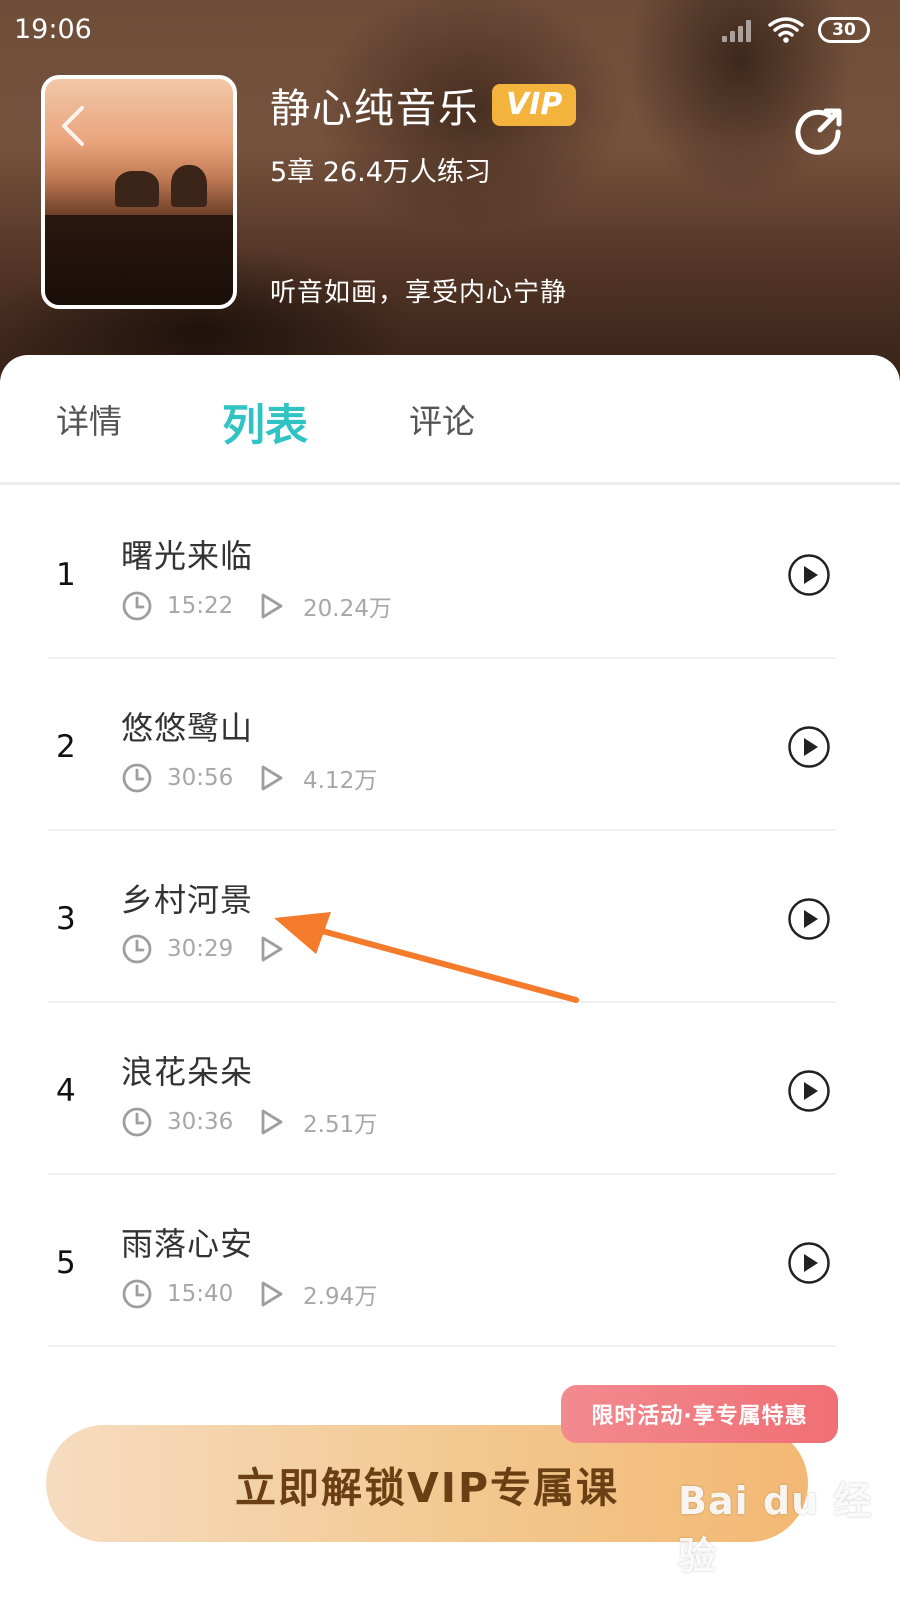  What do you see at coordinates (786, 30) in the screenshot?
I see `wifi-icon` at bounding box center [786, 30].